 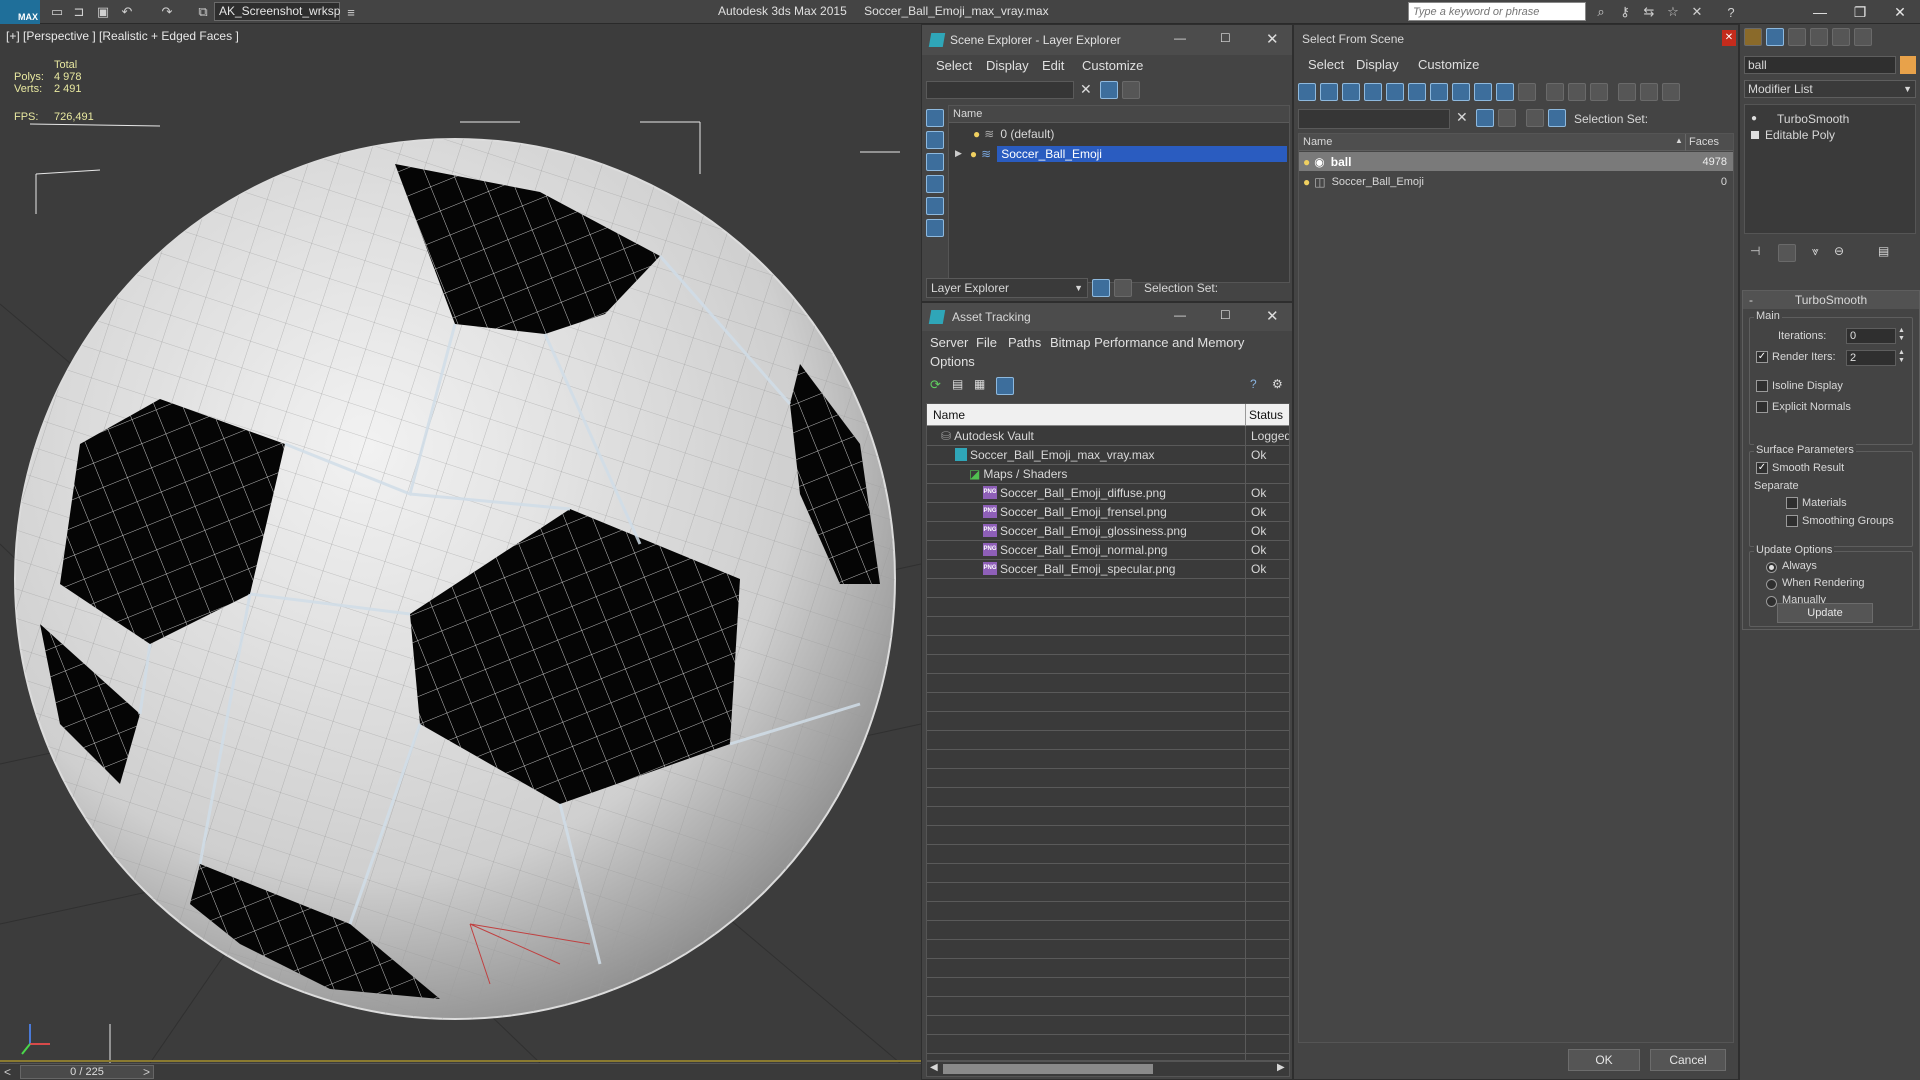 I want to click on timeline-prev-button: <, so click(x=7, y=1072).